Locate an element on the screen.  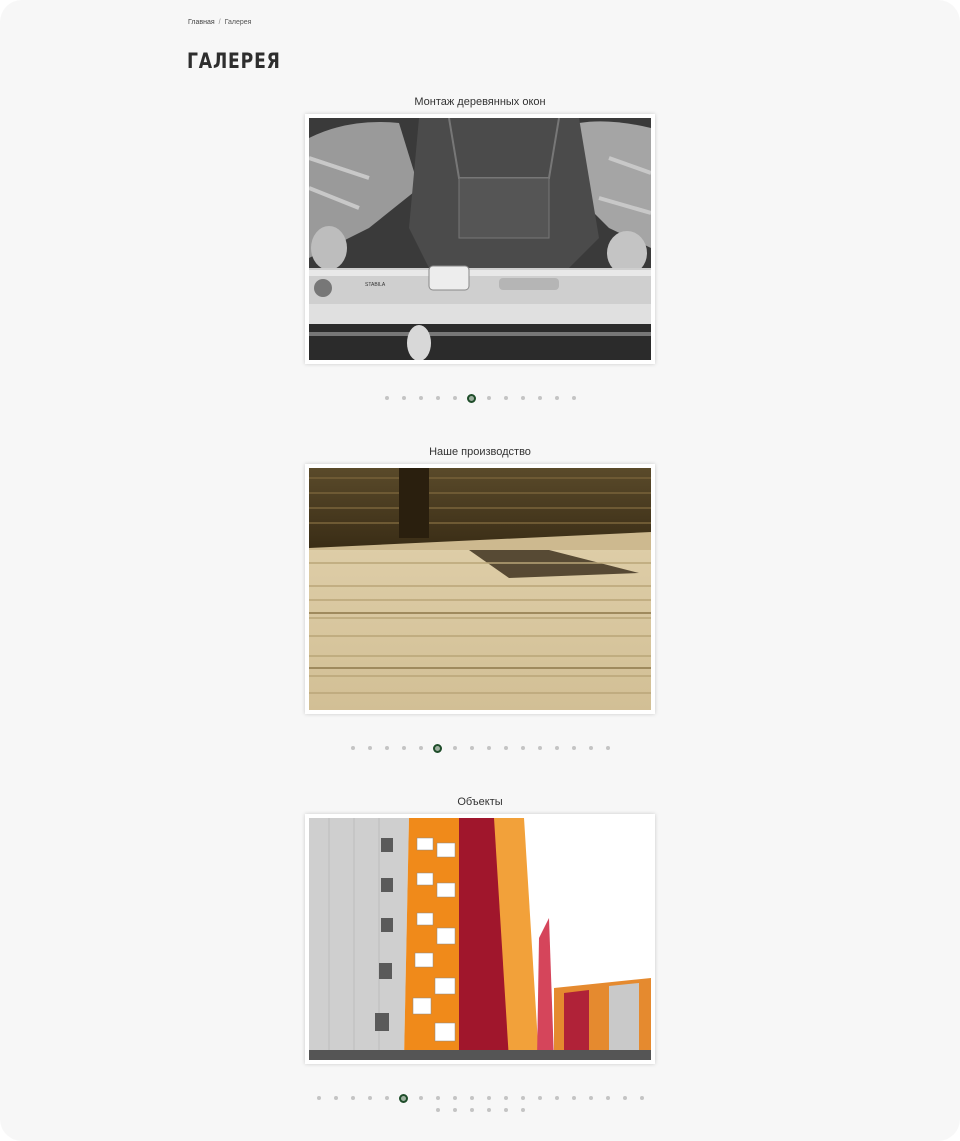
svg-text: STABILA is located at coordinates (375, 285).